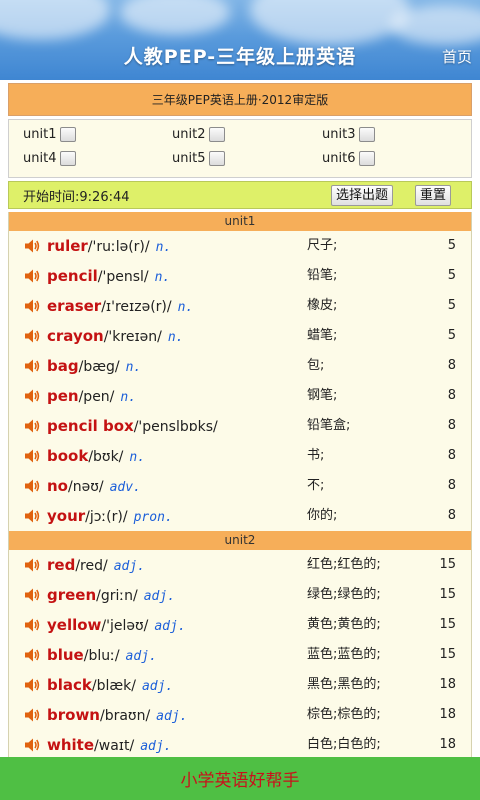 This screenshot has width=480, height=800. Describe the element at coordinates (66, 516) in the screenshot. I see `word-english: your` at that location.